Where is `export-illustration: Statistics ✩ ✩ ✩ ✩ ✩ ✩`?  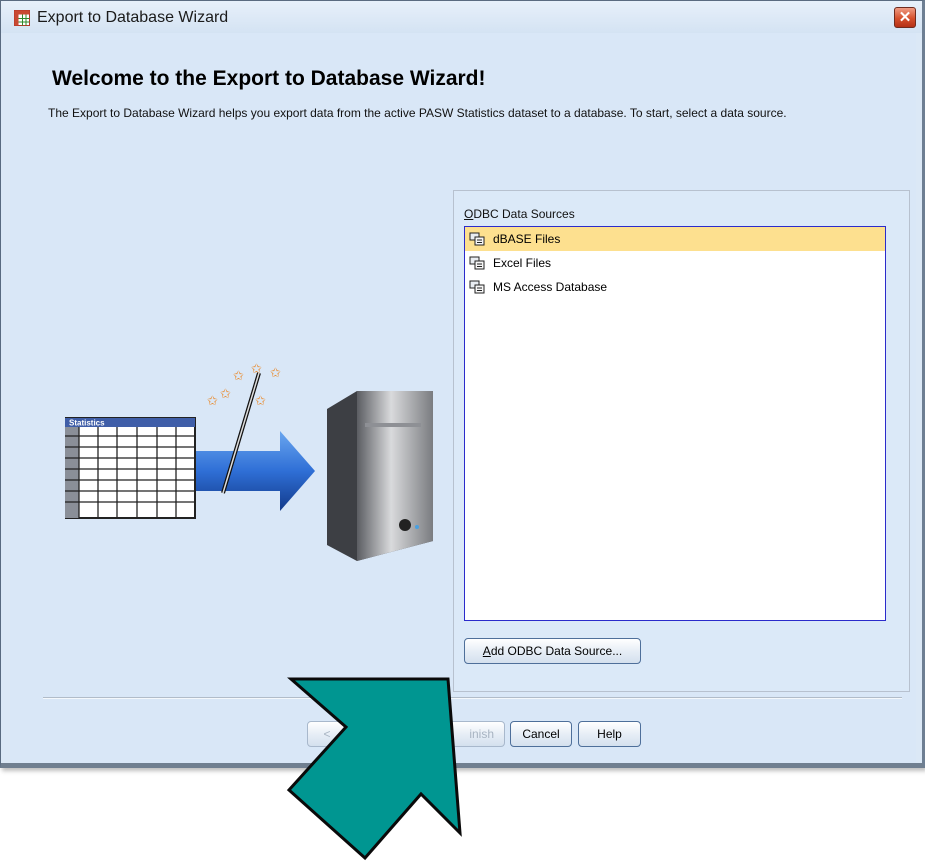 export-illustration: Statistics ✩ ✩ ✩ ✩ ✩ ✩ is located at coordinates (249, 461).